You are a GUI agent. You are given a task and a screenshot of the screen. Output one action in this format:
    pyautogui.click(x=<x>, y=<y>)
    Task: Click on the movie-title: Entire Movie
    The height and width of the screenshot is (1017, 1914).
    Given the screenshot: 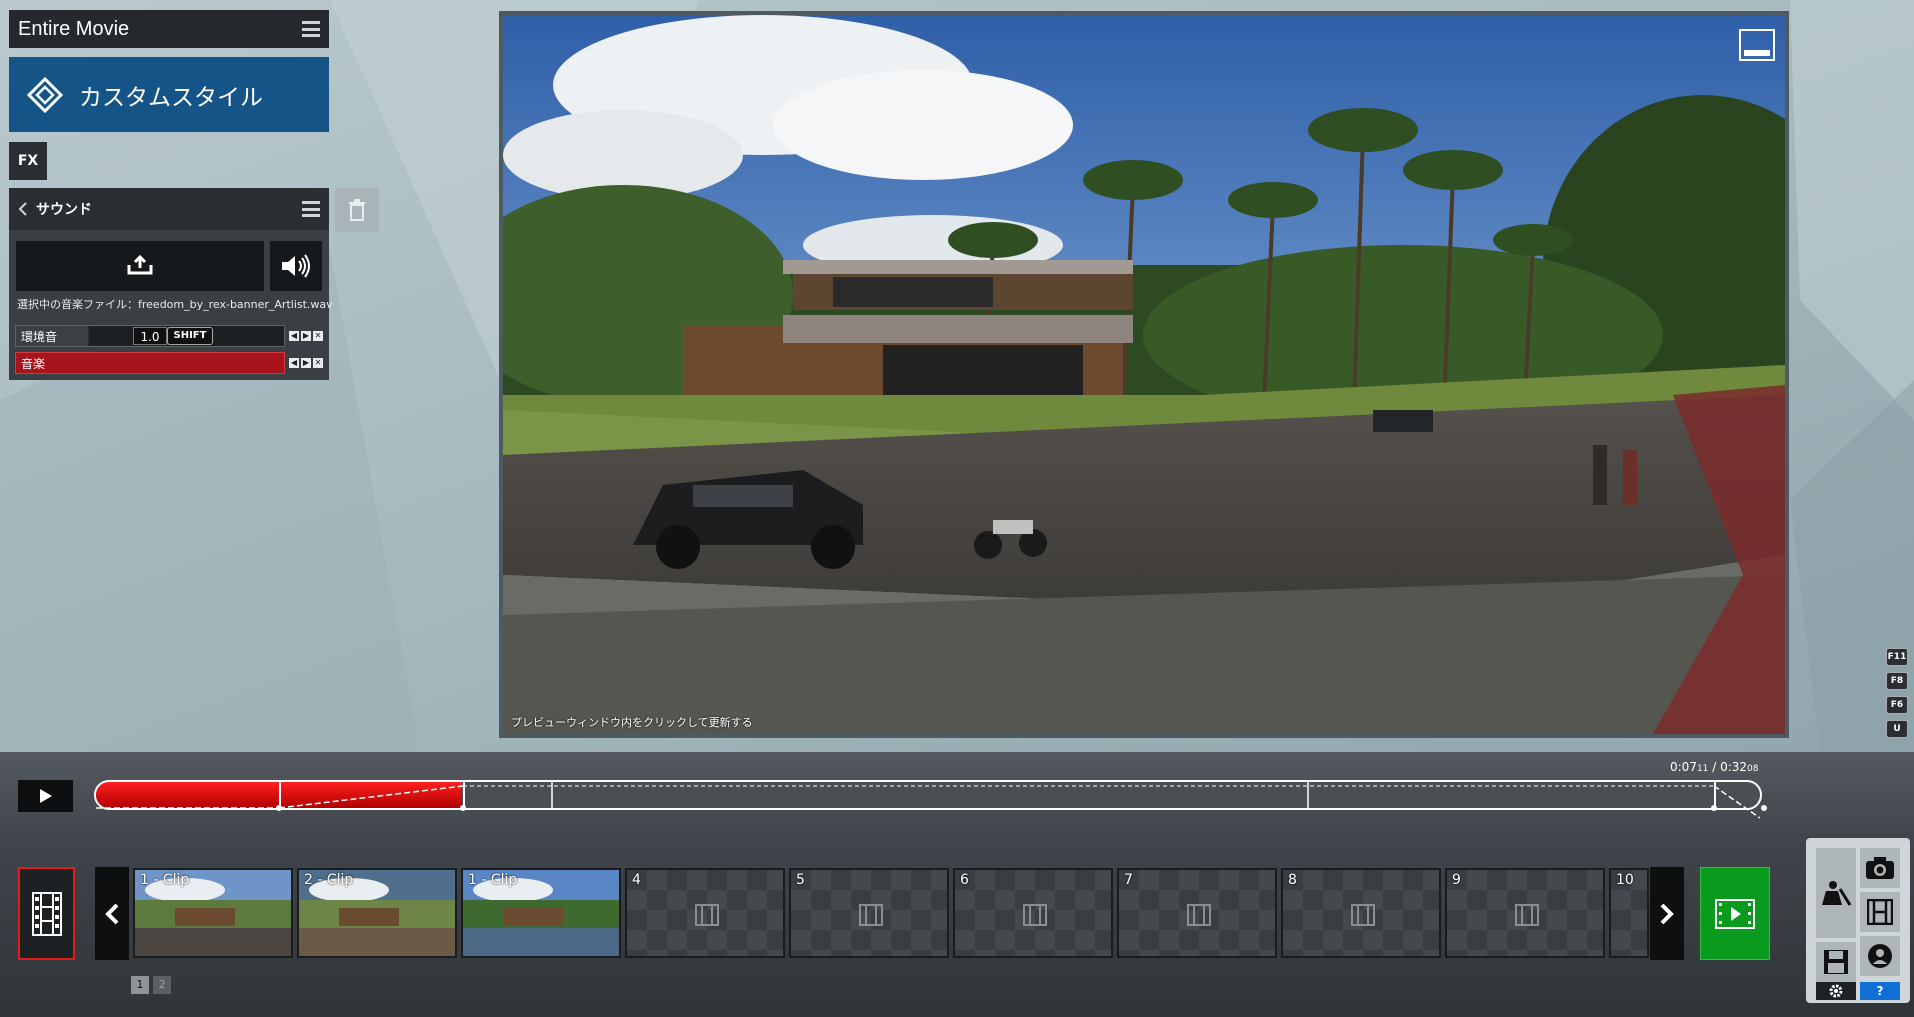 What is the action you would take?
    pyautogui.click(x=74, y=28)
    